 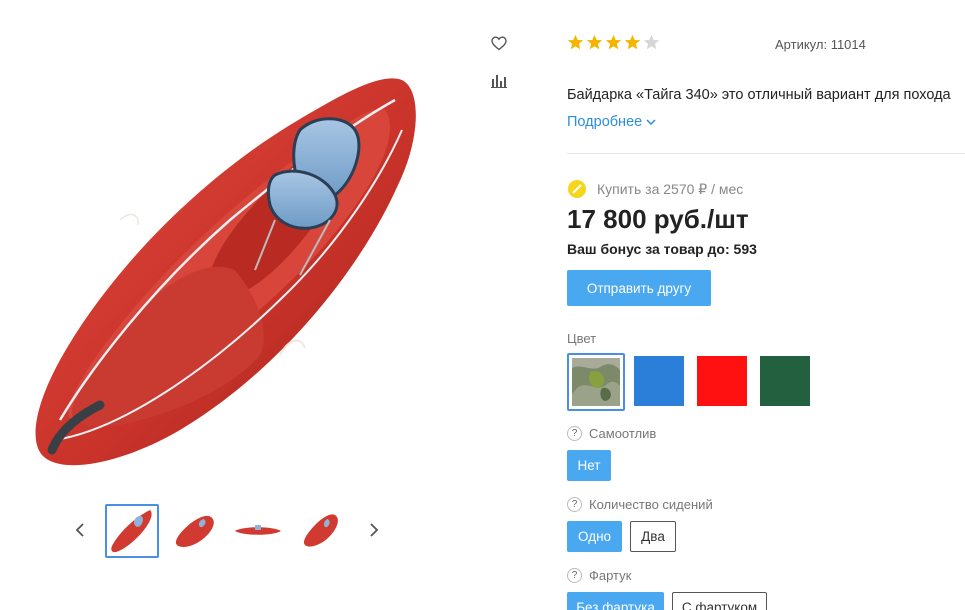 What do you see at coordinates (589, 465) in the screenshot?
I see `self-drain-option-no: Нет` at bounding box center [589, 465].